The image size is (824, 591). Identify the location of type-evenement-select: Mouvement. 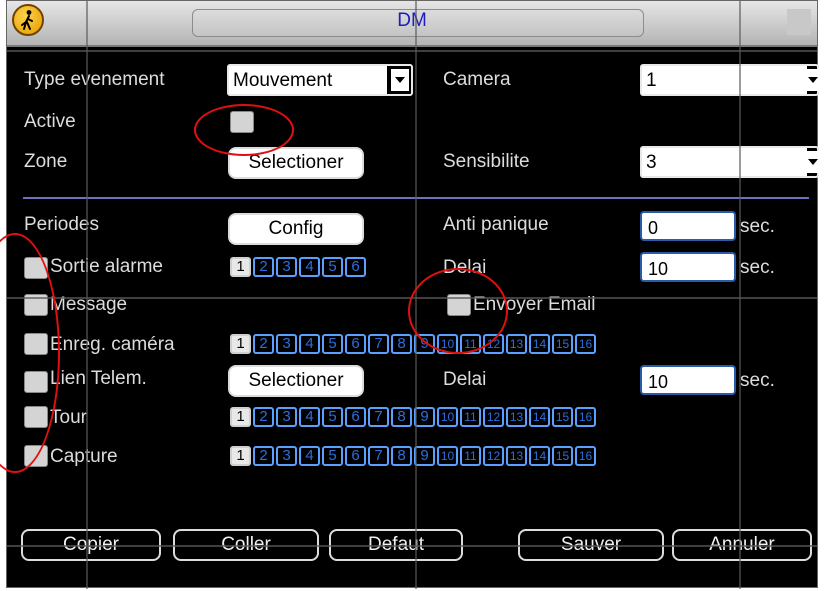
(320, 80).